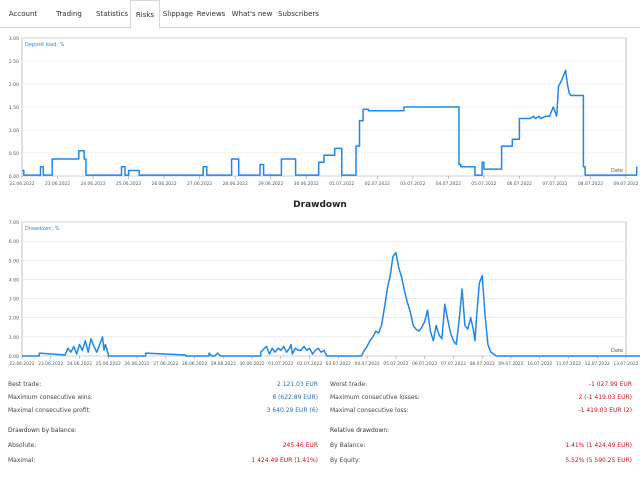 The width and height of the screenshot is (640, 480). Describe the element at coordinates (45, 45) in the screenshot. I see `series-label: Deposit load, %` at that location.